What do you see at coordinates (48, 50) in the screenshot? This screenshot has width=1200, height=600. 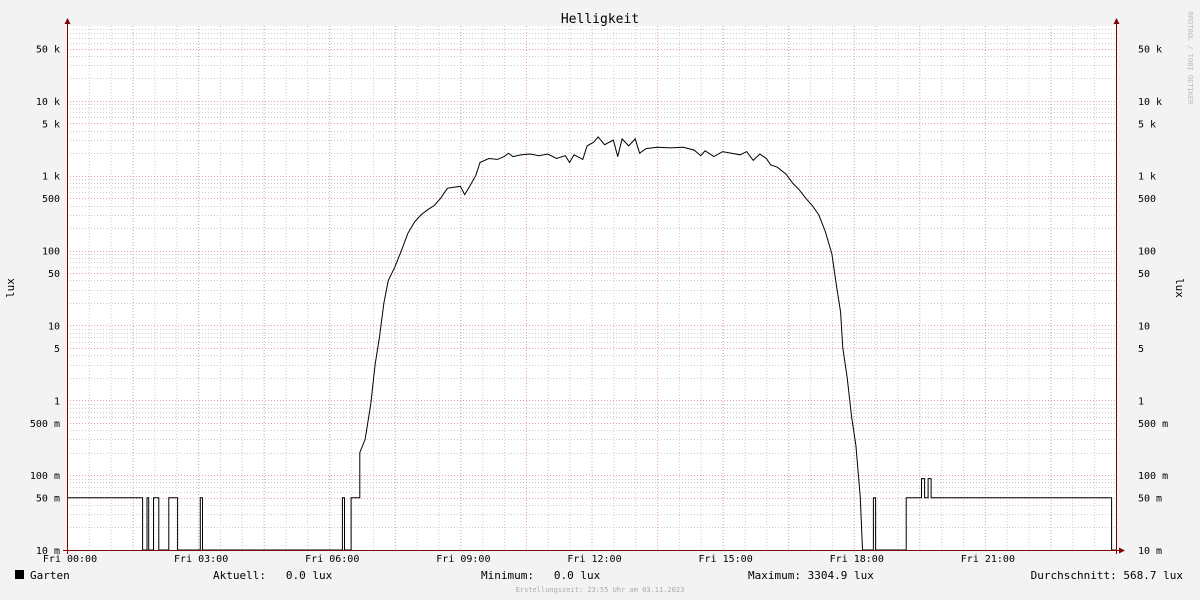 I see `y-tick-label-left: 50 k` at bounding box center [48, 50].